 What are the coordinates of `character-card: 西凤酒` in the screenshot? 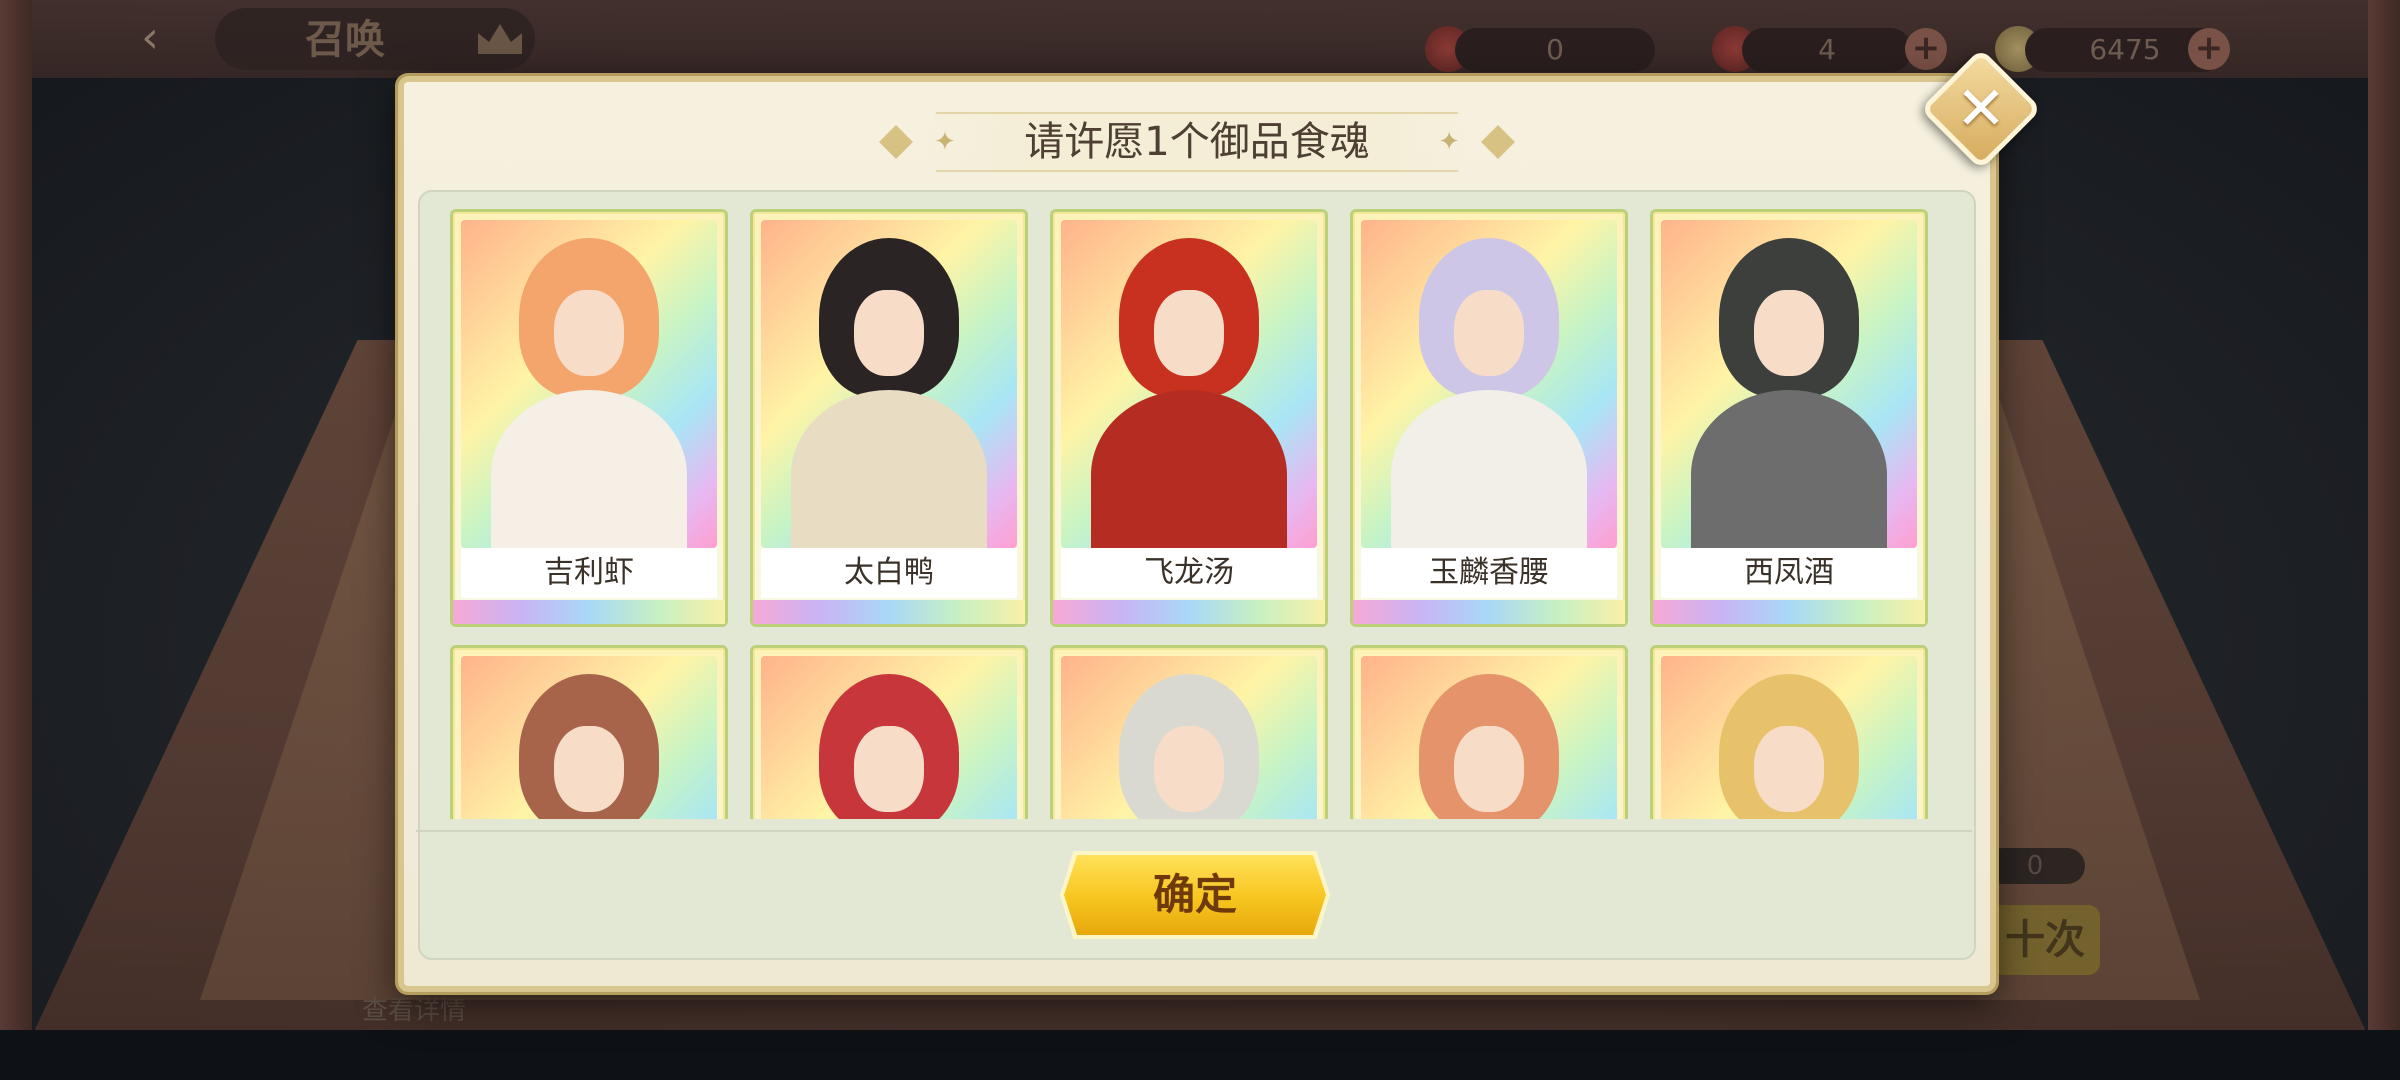 It's located at (1789, 418).